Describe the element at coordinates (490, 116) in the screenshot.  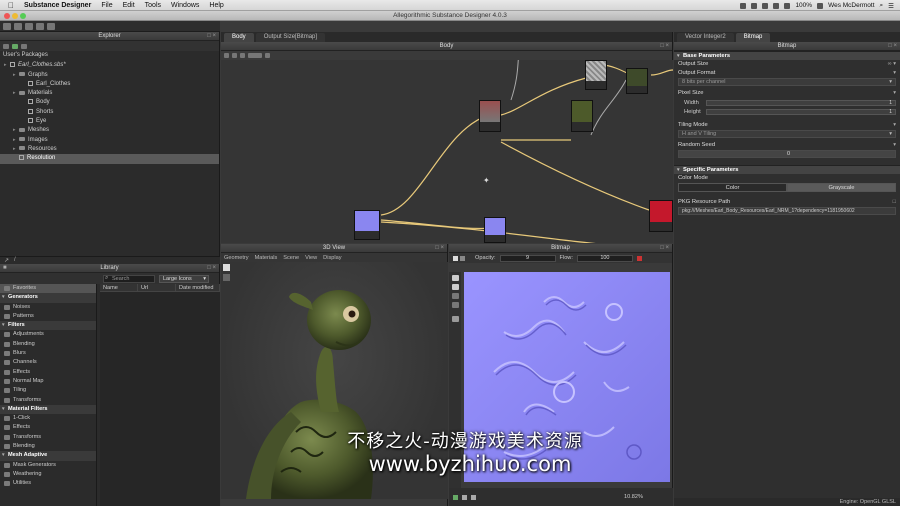
I see `node-blend` at that location.